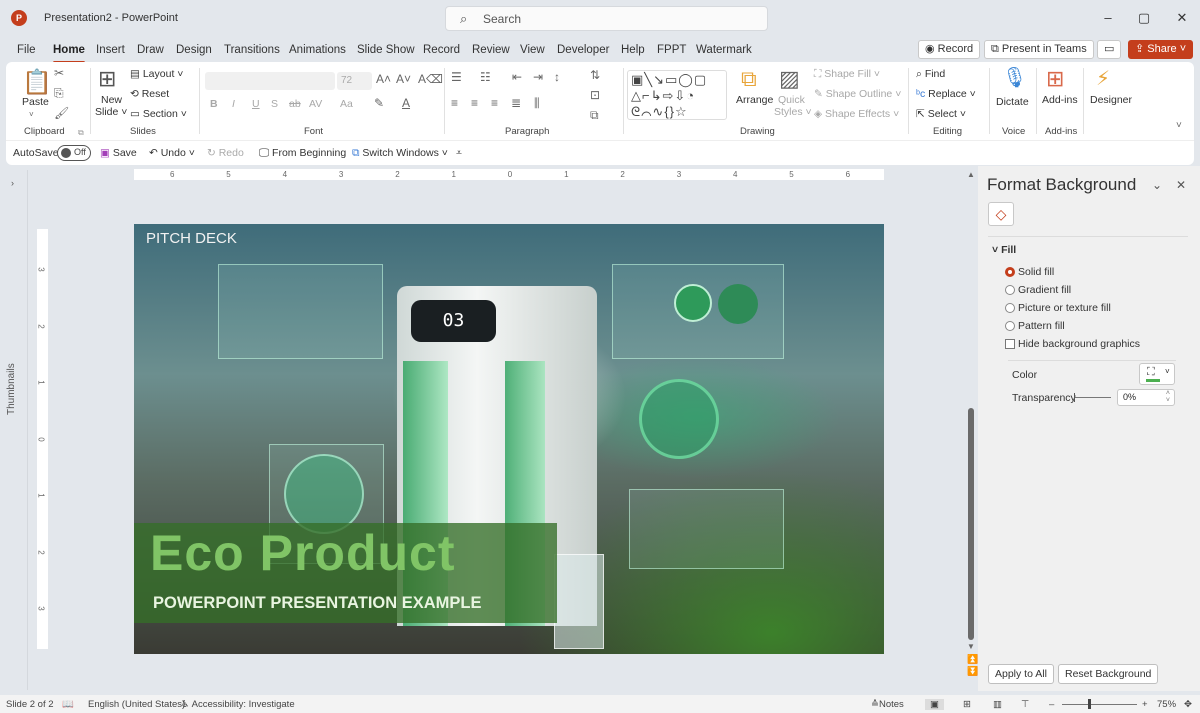 This screenshot has height=713, width=1200. What do you see at coordinates (110, 50) in the screenshot?
I see `tab-insert: Insert` at bounding box center [110, 50].